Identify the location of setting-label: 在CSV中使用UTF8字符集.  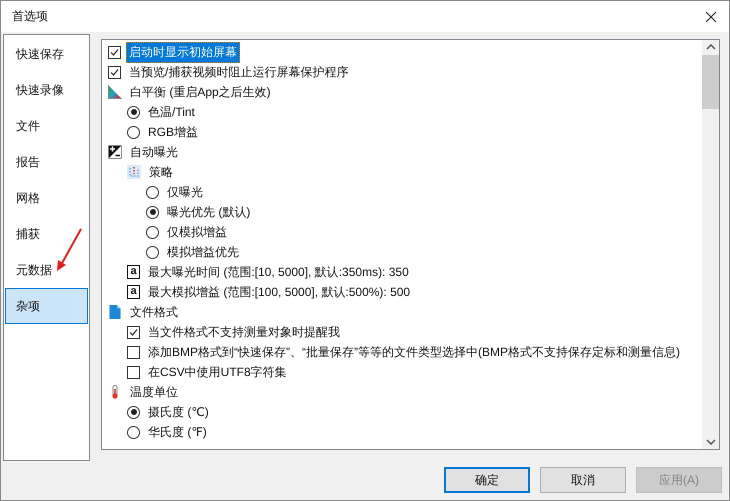
(217, 372).